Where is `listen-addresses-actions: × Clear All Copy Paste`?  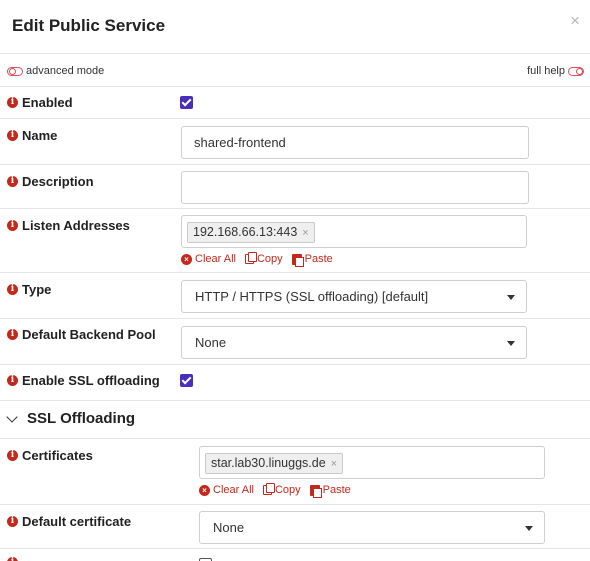
listen-addresses-actions: × Clear All Copy Paste is located at coordinates (257, 259).